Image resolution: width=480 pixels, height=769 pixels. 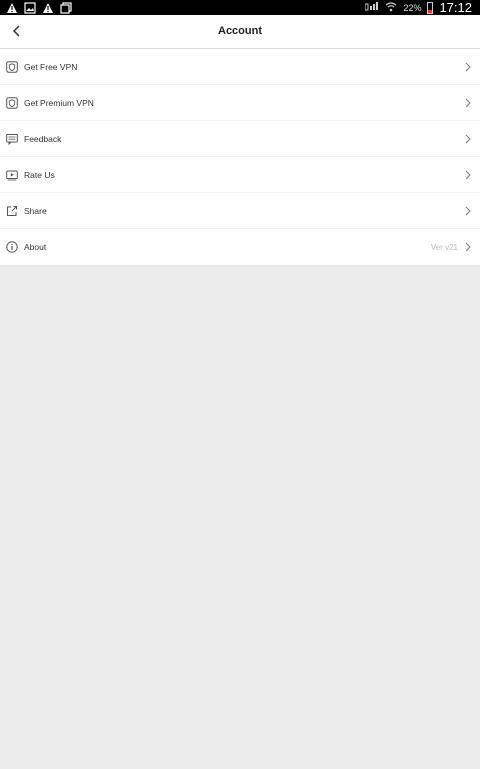 I want to click on info-icon, so click(x=12, y=247).